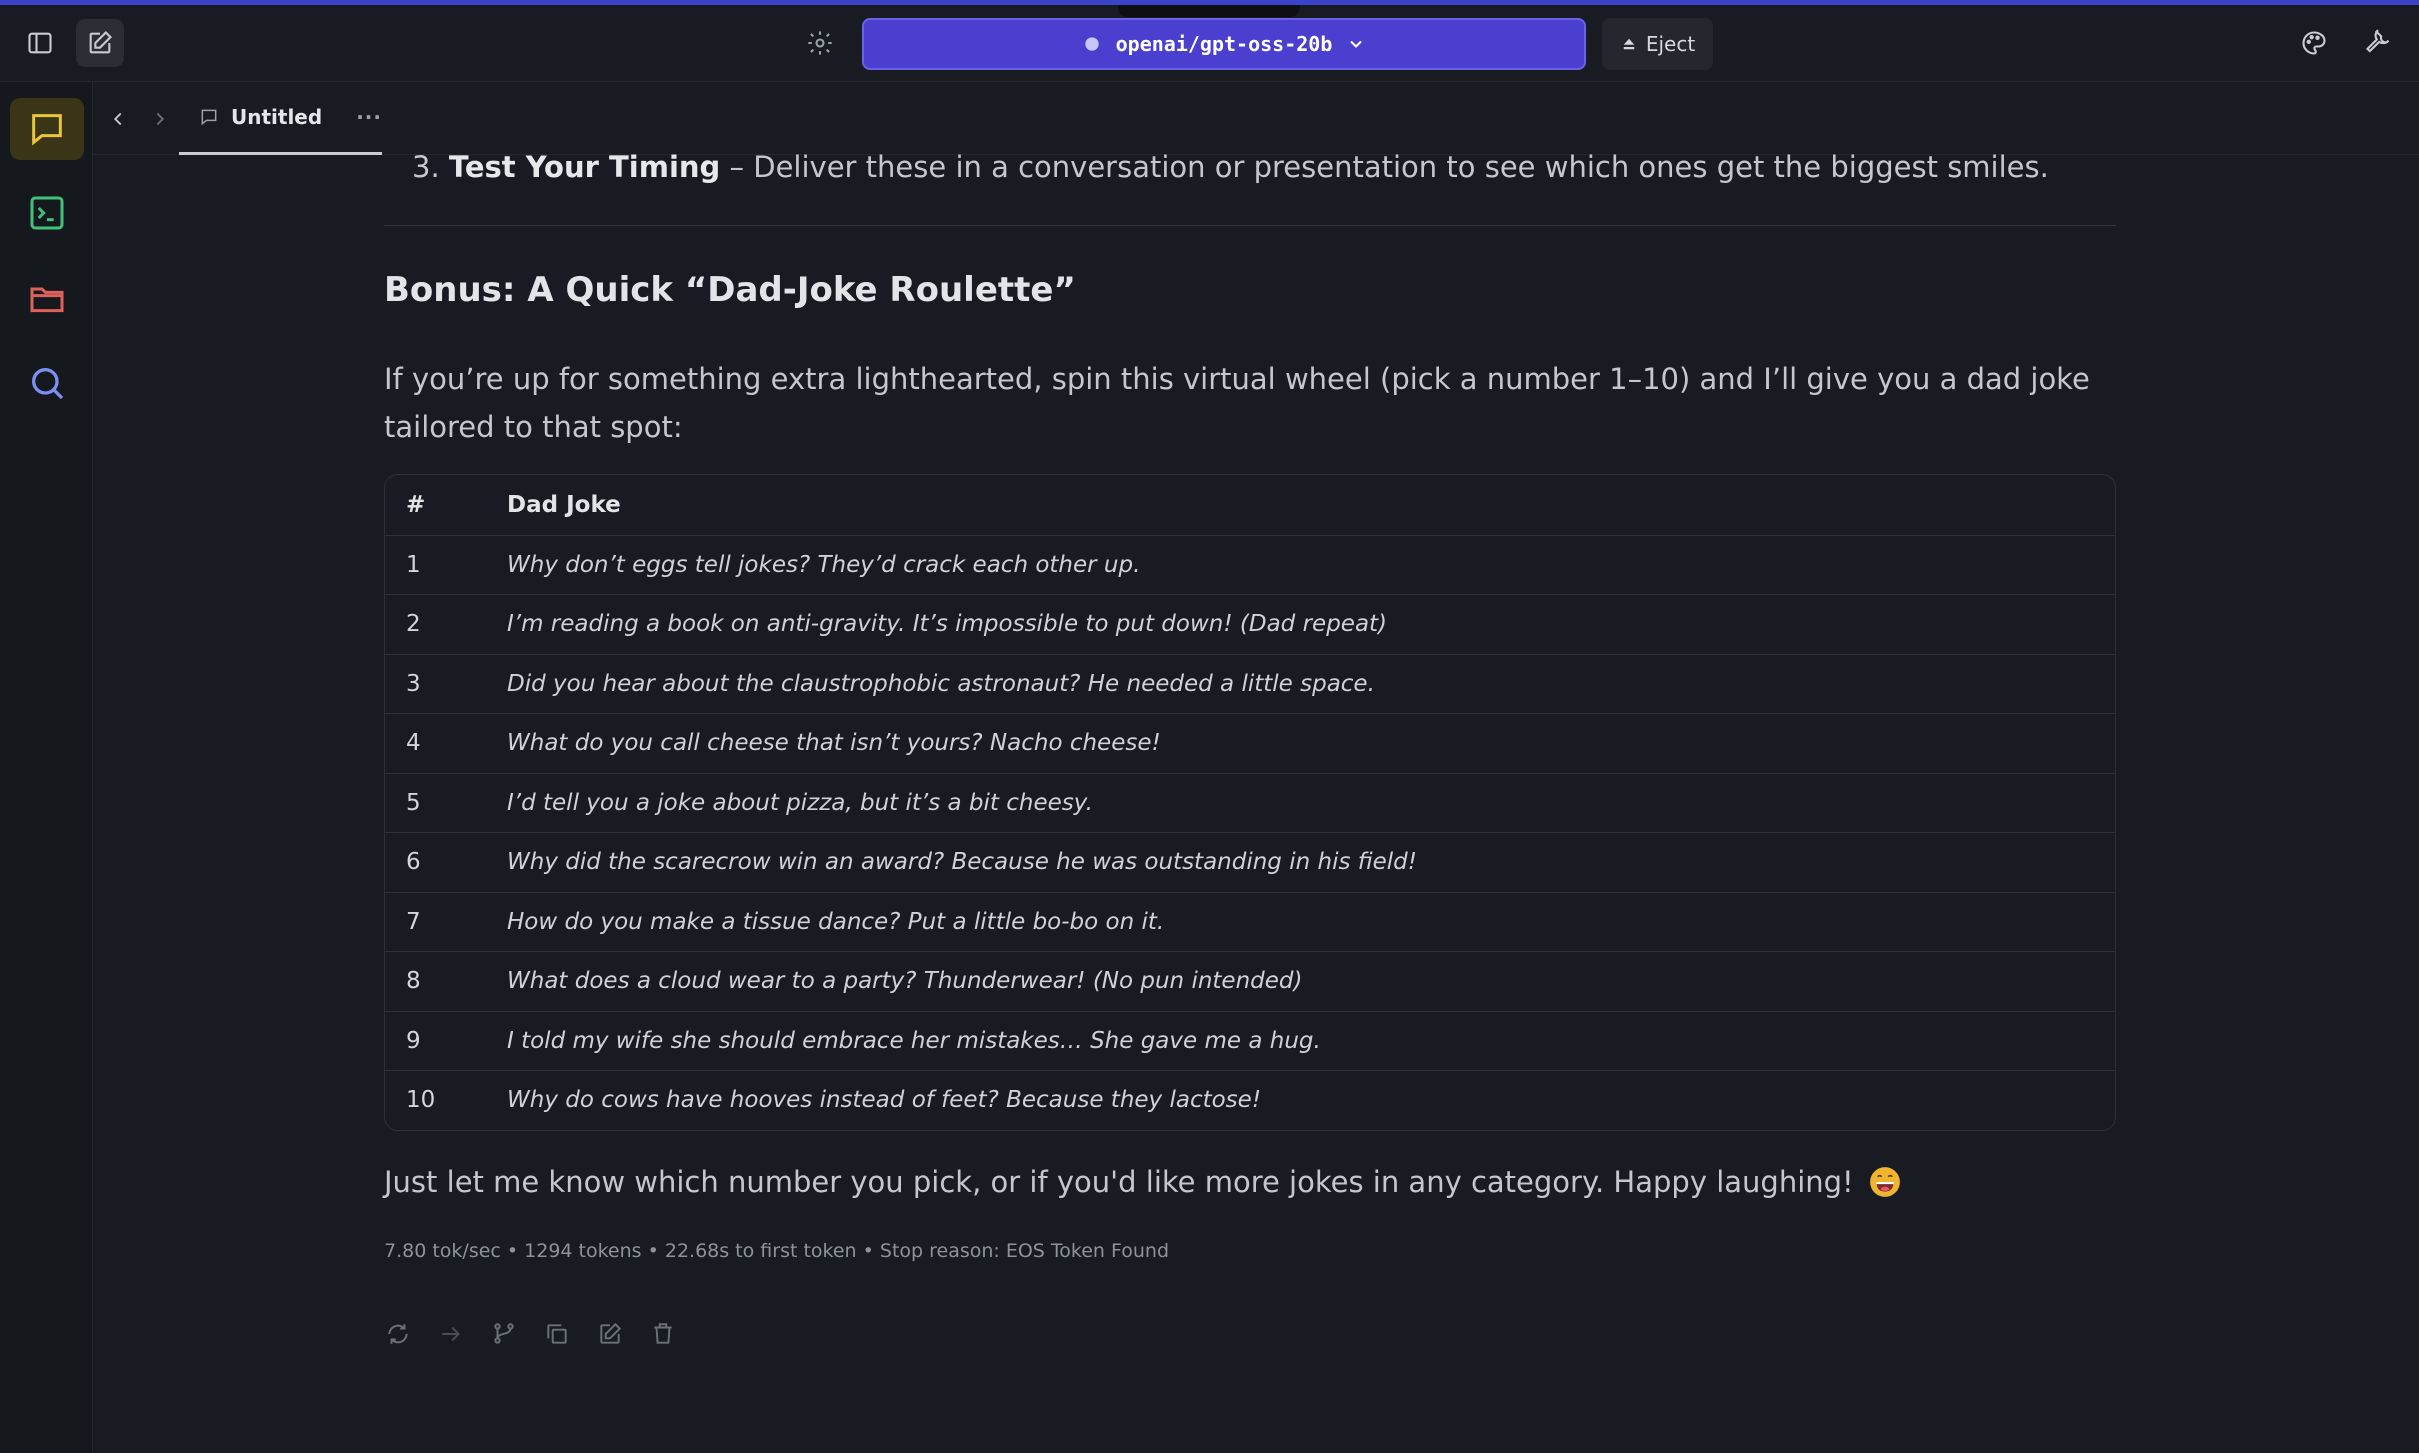 Image resolution: width=2419 pixels, height=1453 pixels. I want to click on regenerate-button, so click(398, 1334).